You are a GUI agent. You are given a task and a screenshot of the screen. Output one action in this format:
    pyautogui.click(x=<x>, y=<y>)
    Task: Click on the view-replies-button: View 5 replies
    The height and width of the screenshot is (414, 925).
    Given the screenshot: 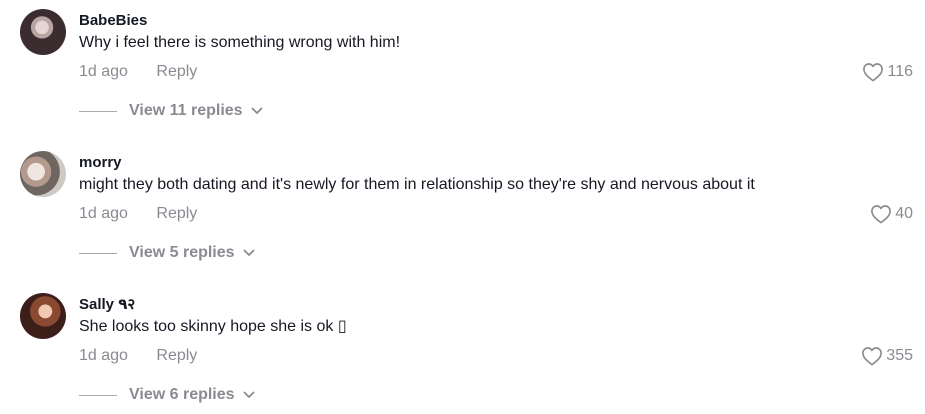 What is the action you would take?
    pyautogui.click(x=167, y=253)
    